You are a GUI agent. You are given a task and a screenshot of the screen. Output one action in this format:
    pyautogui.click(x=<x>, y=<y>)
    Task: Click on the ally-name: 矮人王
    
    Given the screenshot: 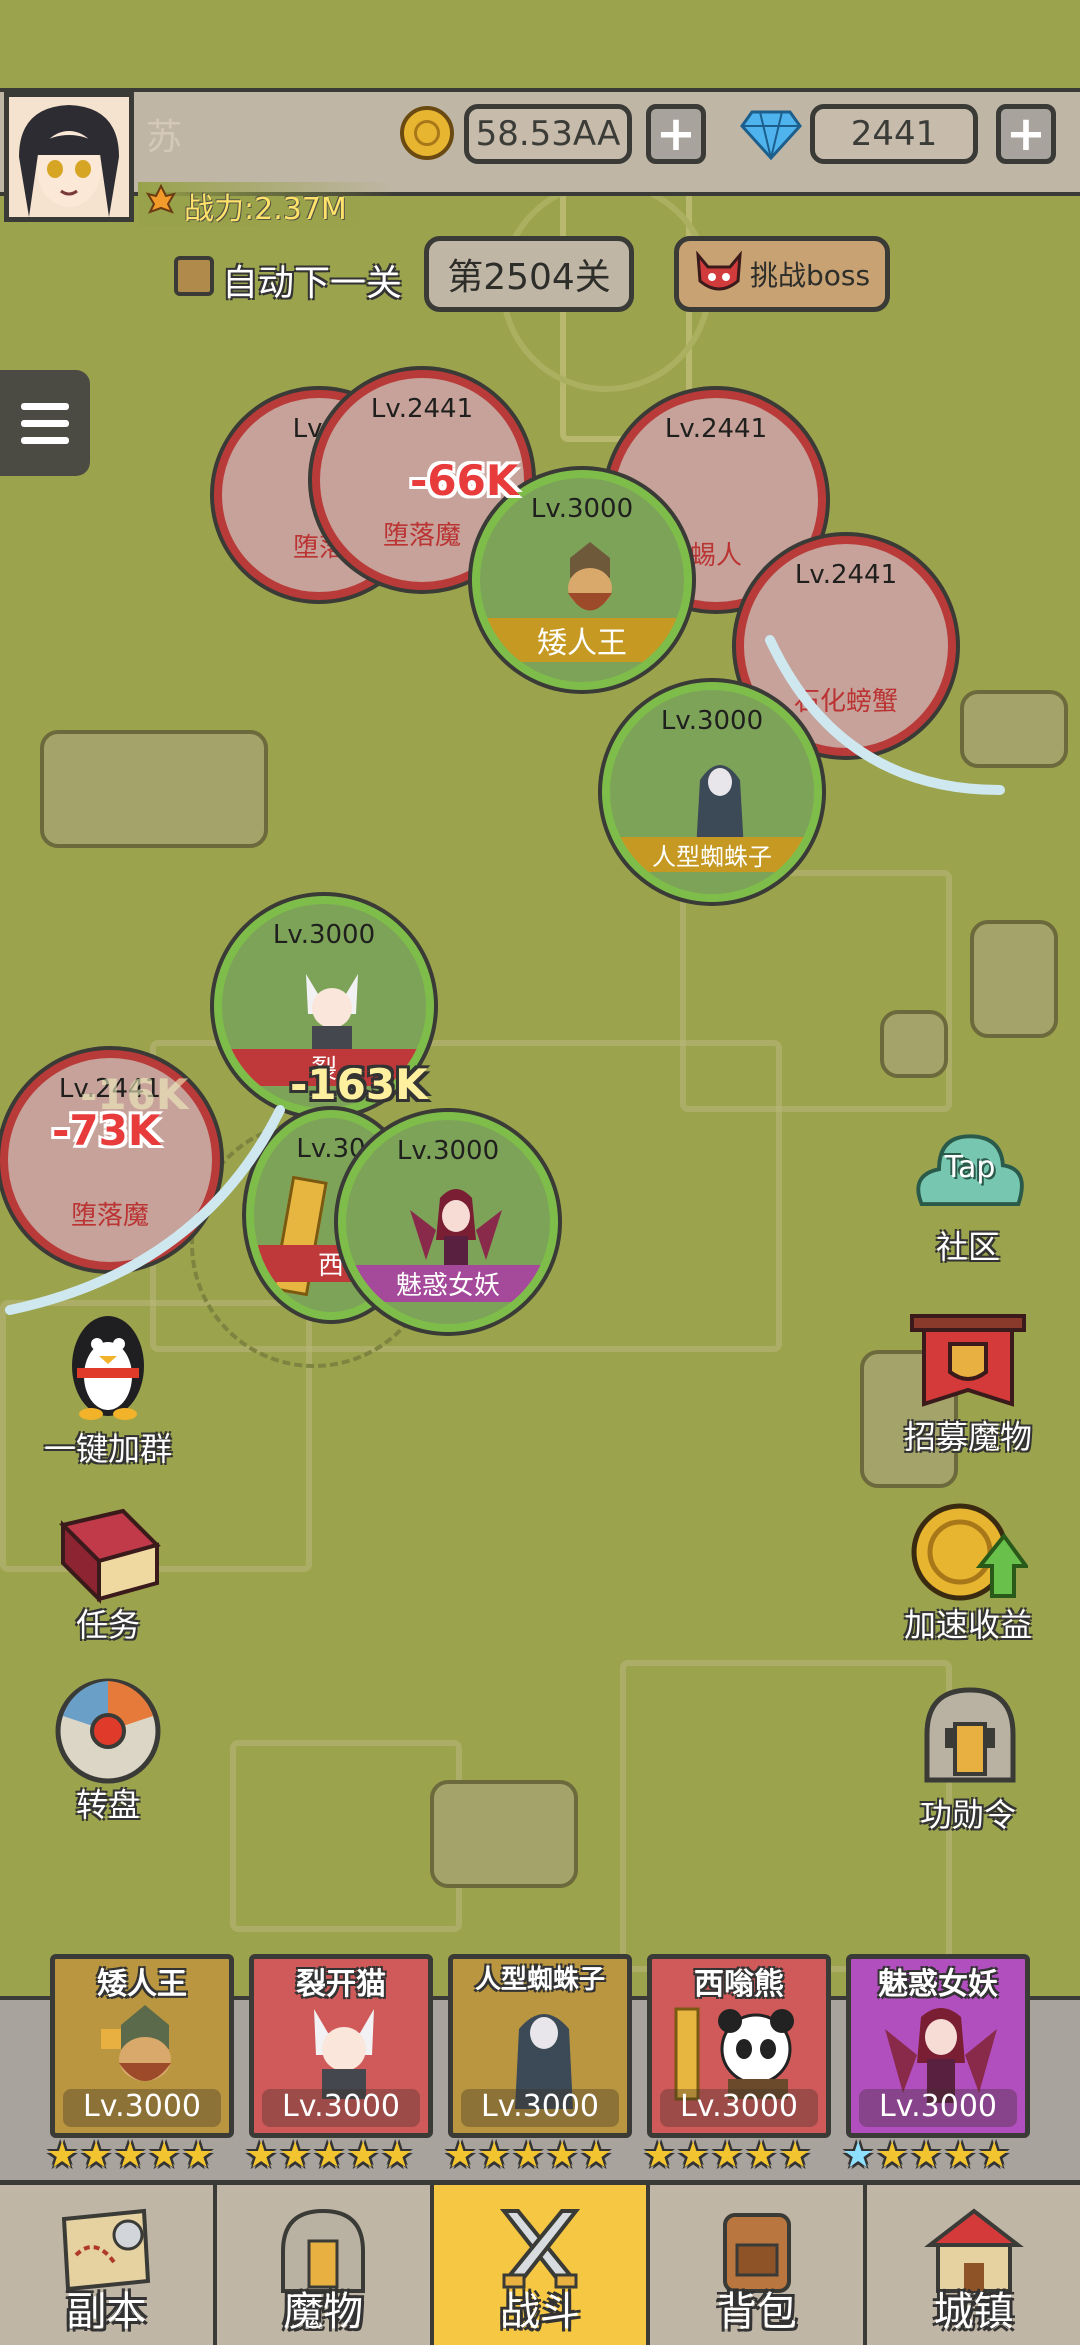 What is the action you would take?
    pyautogui.click(x=582, y=640)
    